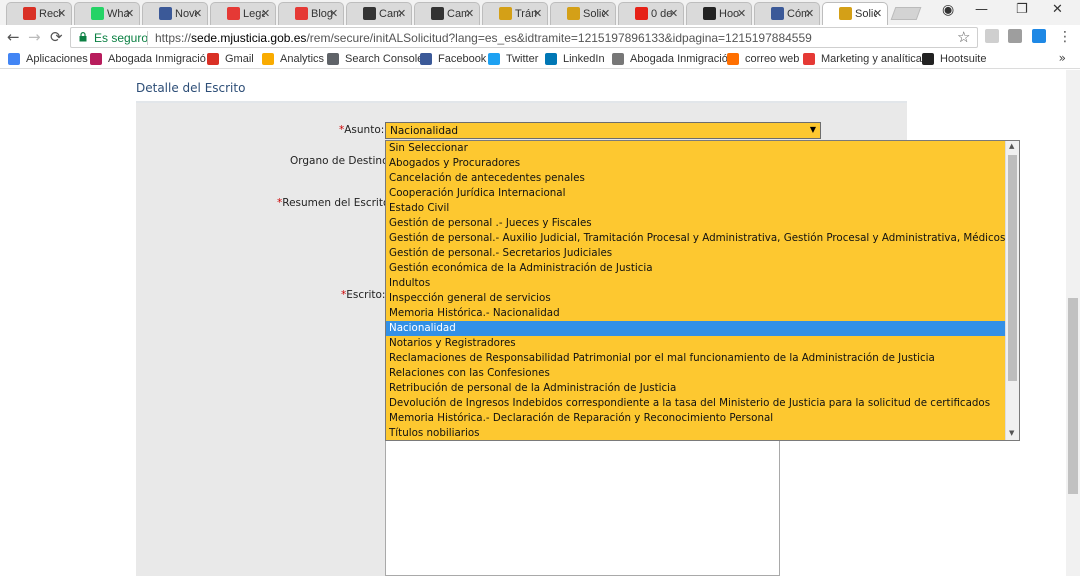  I want to click on escrito-textarea, so click(582, 508).